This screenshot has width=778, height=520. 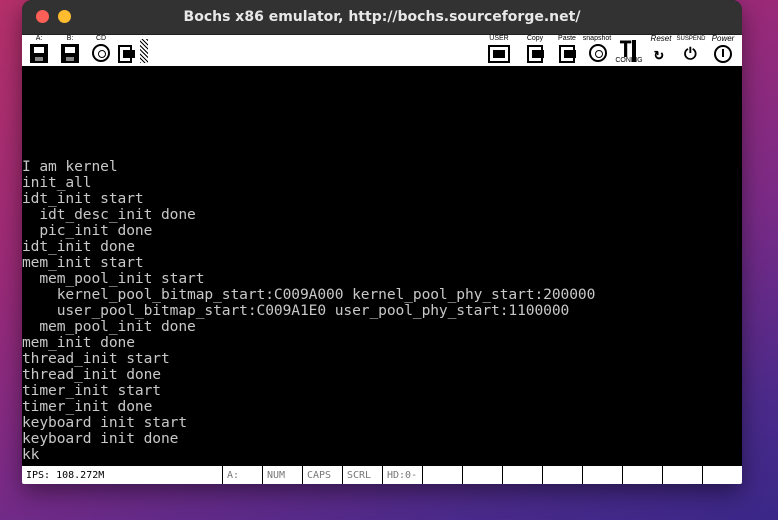 I want to click on config-label: CONFIG, so click(x=629, y=60).